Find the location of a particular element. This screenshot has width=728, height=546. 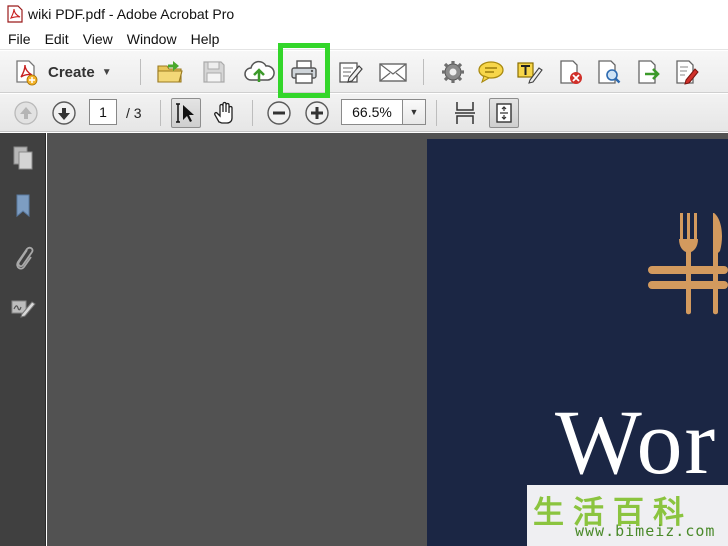

export-icon is located at coordinates (649, 72).